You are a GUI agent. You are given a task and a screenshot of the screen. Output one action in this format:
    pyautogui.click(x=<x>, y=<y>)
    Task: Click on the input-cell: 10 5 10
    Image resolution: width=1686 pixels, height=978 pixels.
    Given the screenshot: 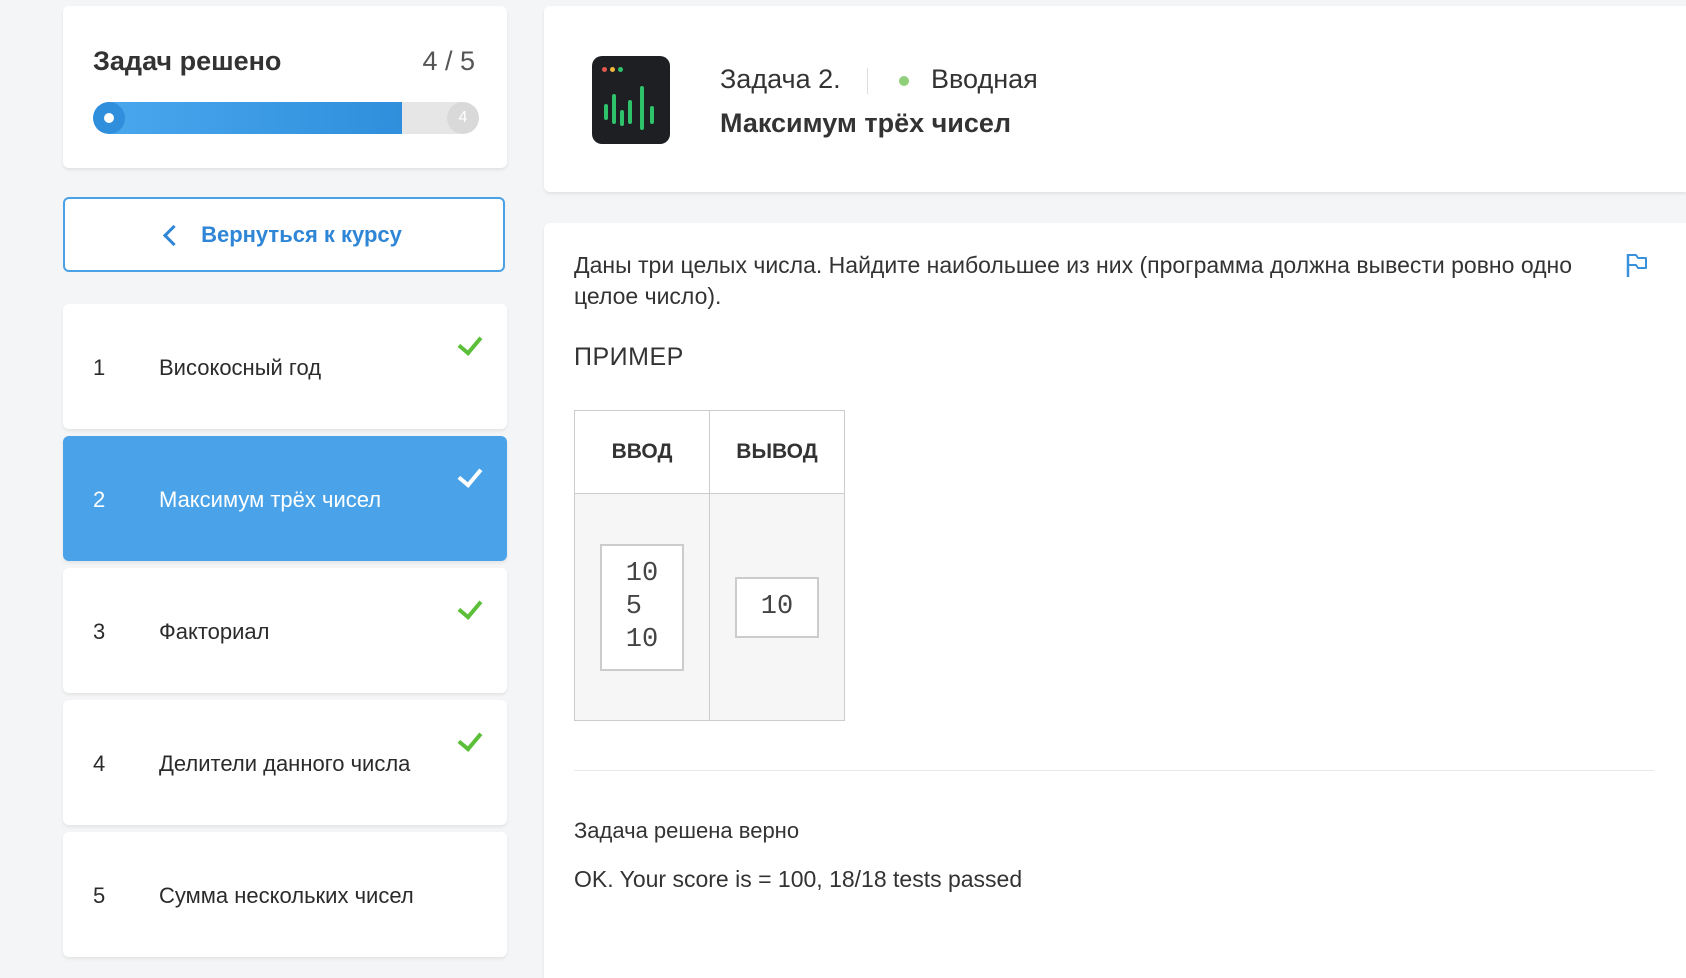 What is the action you would take?
    pyautogui.click(x=642, y=607)
    